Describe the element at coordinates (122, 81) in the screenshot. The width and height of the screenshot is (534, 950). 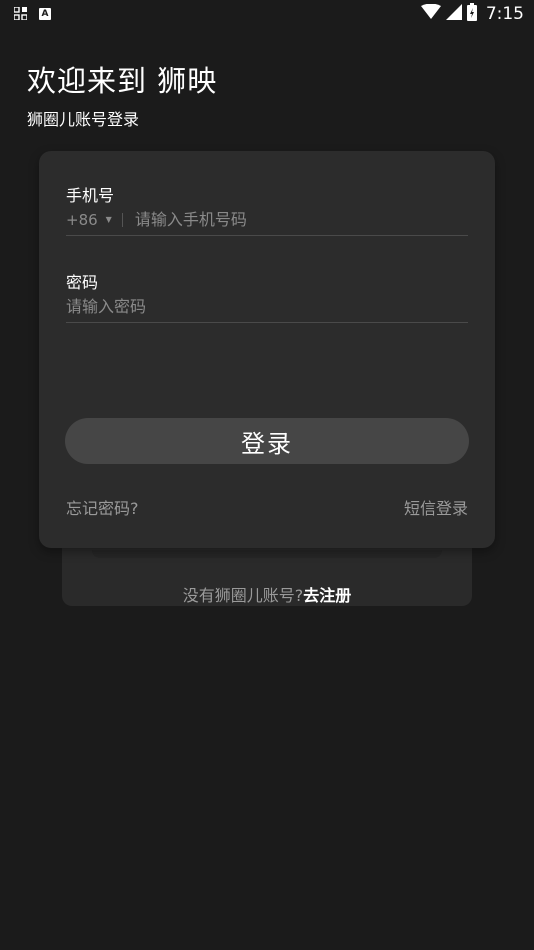
I see `welcome-title: 欢迎来到 狮映` at that location.